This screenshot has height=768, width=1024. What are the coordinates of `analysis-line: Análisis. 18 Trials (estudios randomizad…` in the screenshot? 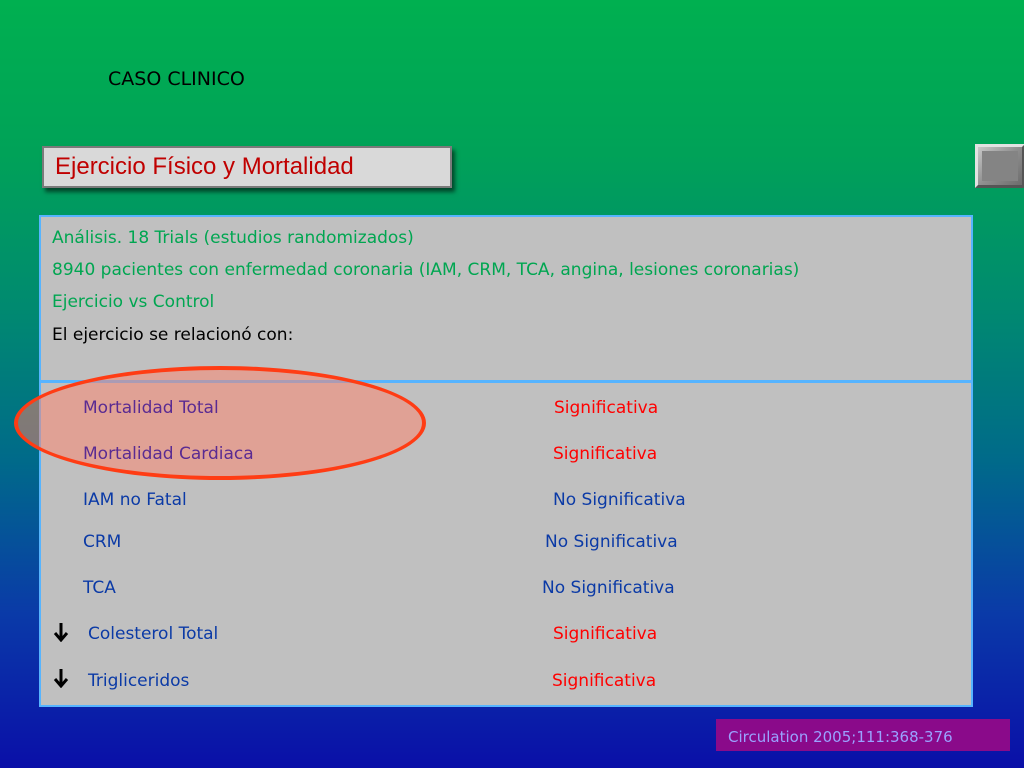 It's located at (233, 238).